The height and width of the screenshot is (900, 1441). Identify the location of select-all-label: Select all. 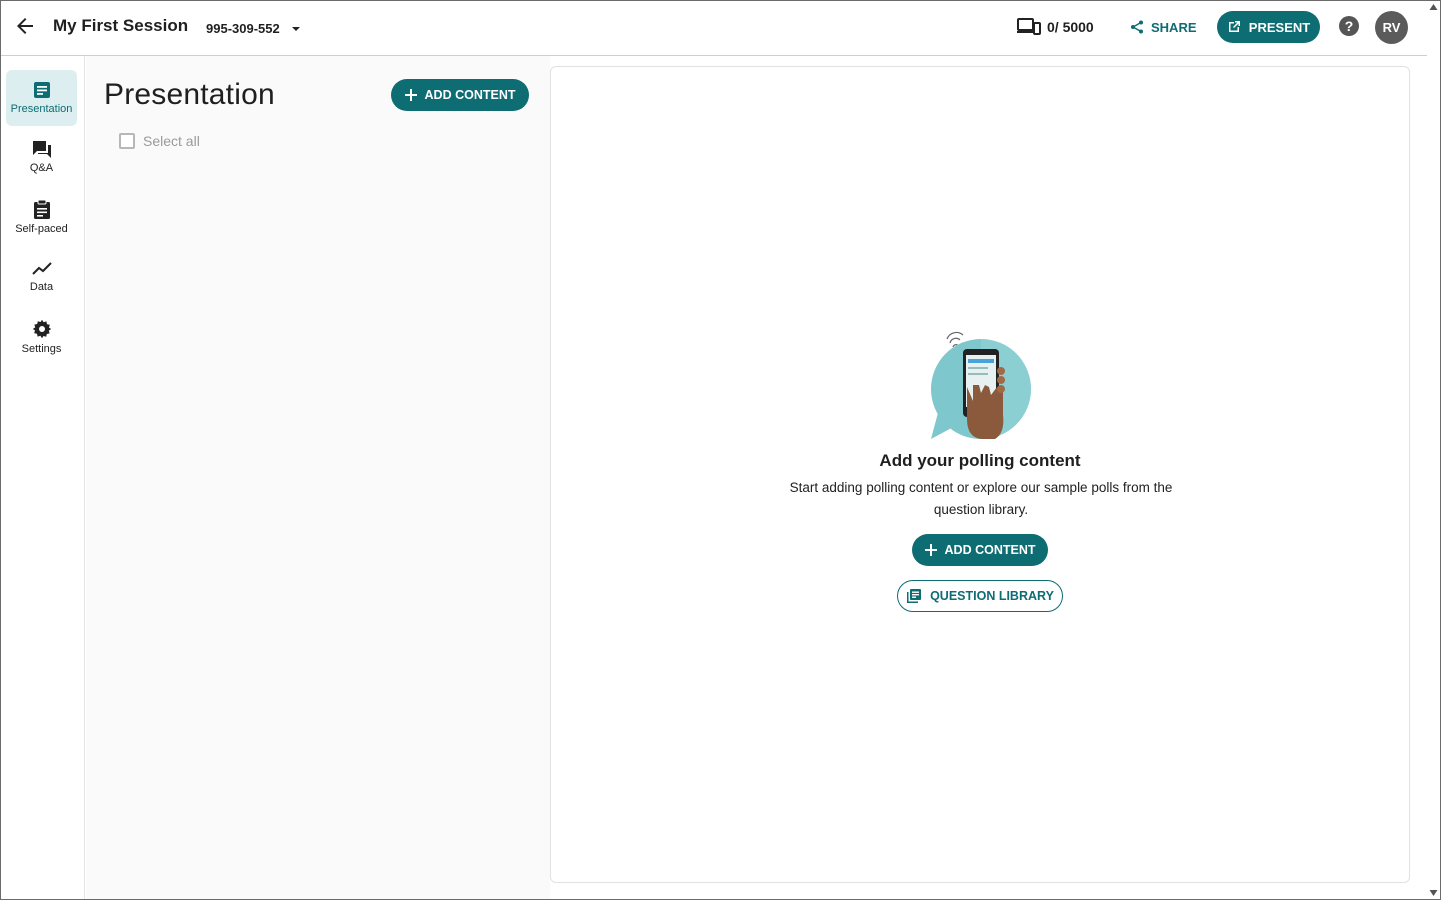
(171, 141).